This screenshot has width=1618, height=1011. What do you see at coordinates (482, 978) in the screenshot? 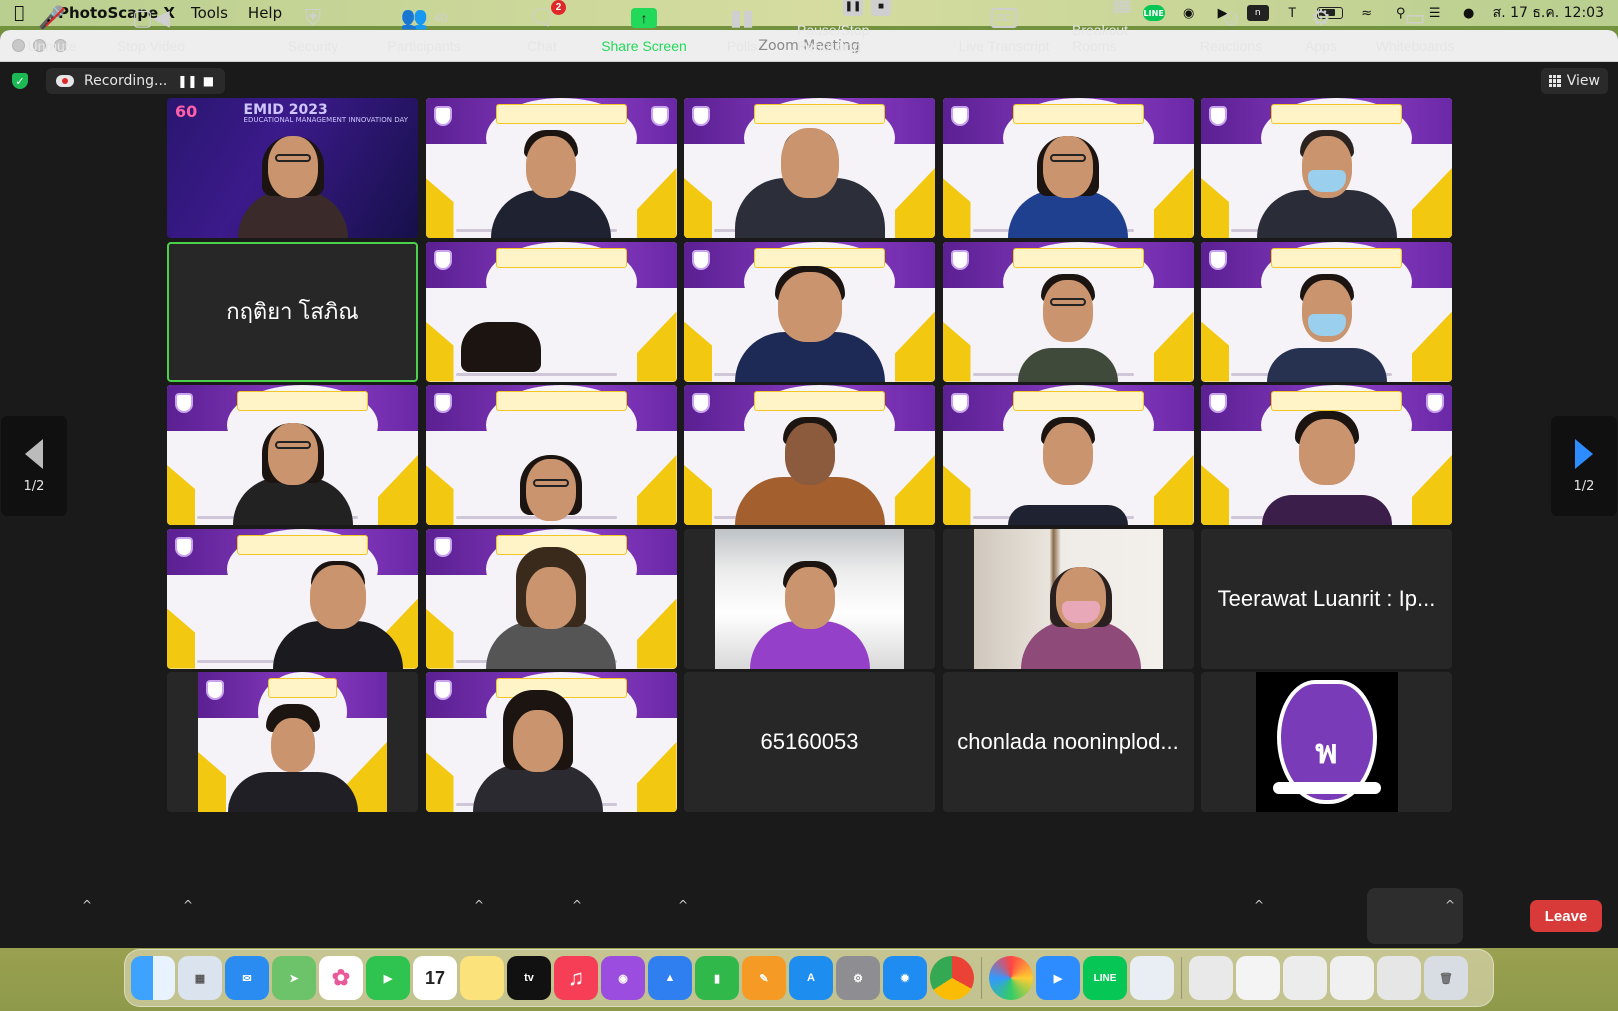
I see `notes-icon` at bounding box center [482, 978].